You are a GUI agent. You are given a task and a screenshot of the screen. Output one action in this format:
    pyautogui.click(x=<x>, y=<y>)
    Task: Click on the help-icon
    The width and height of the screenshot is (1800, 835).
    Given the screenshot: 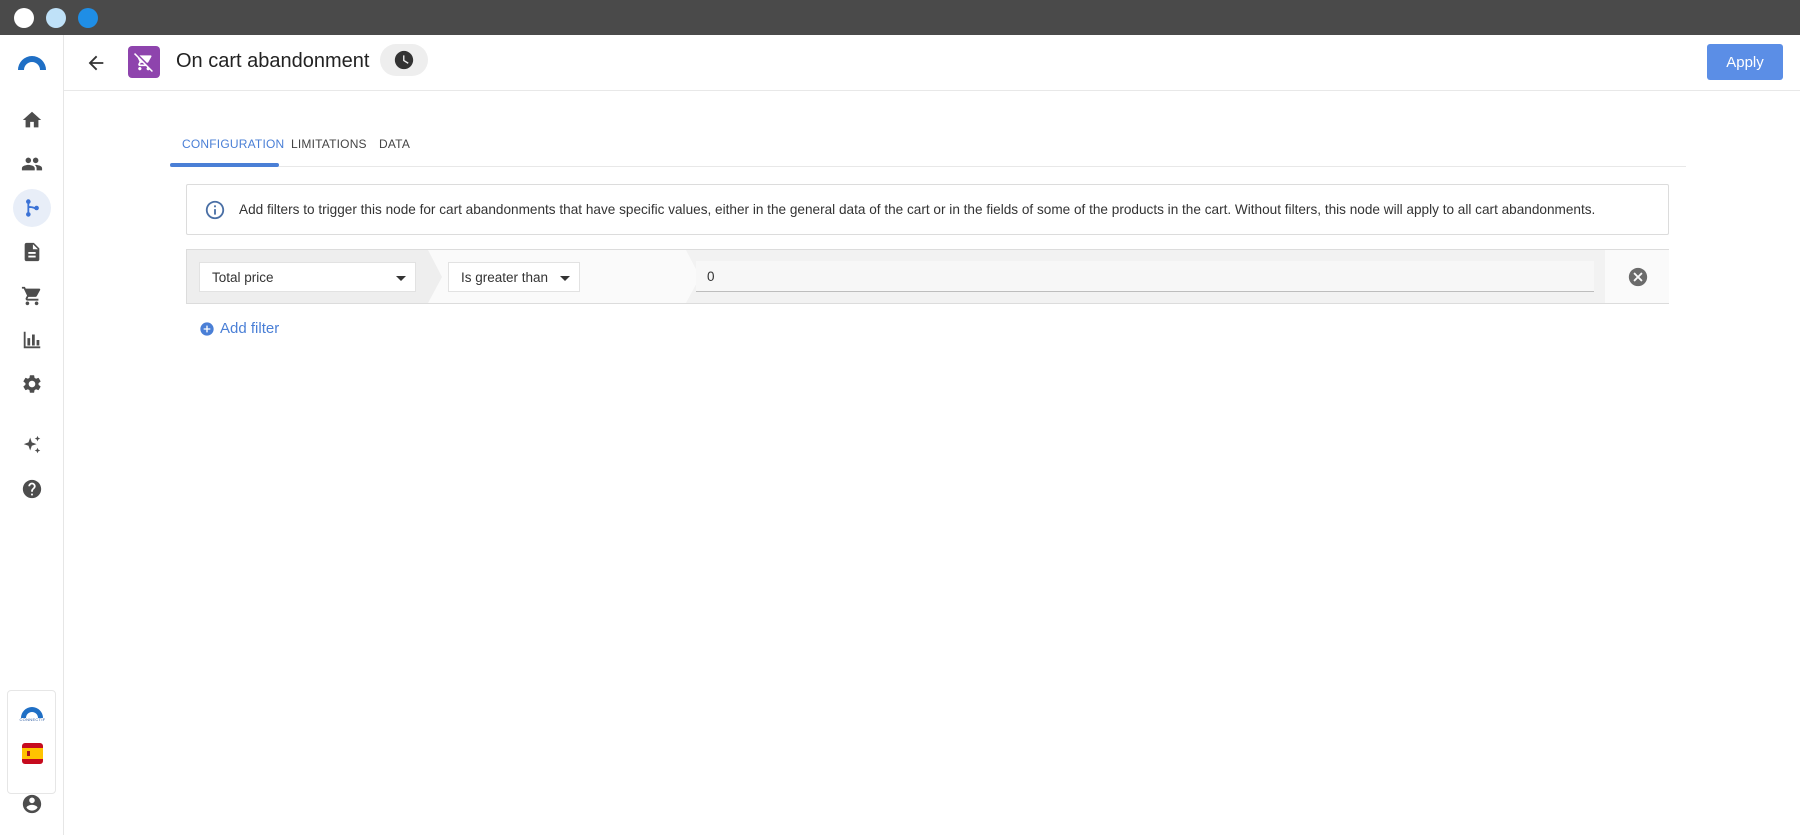 What is the action you would take?
    pyautogui.click(x=32, y=489)
    